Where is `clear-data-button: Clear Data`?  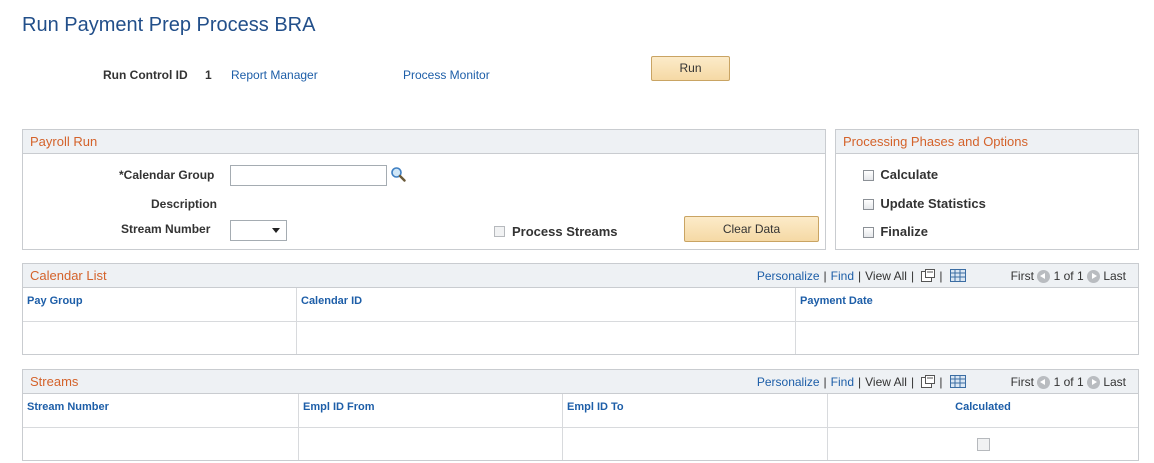
clear-data-button: Clear Data is located at coordinates (751, 229).